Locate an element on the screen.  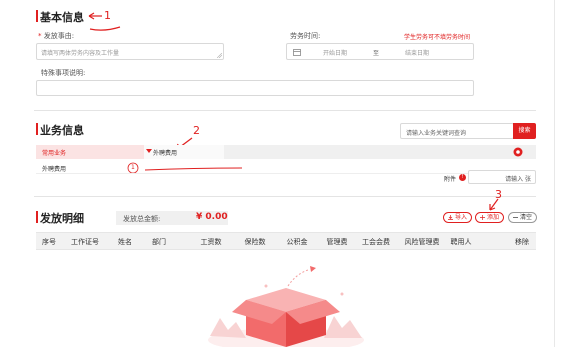
col-housing-fund: 公积金 is located at coordinates (297, 242).